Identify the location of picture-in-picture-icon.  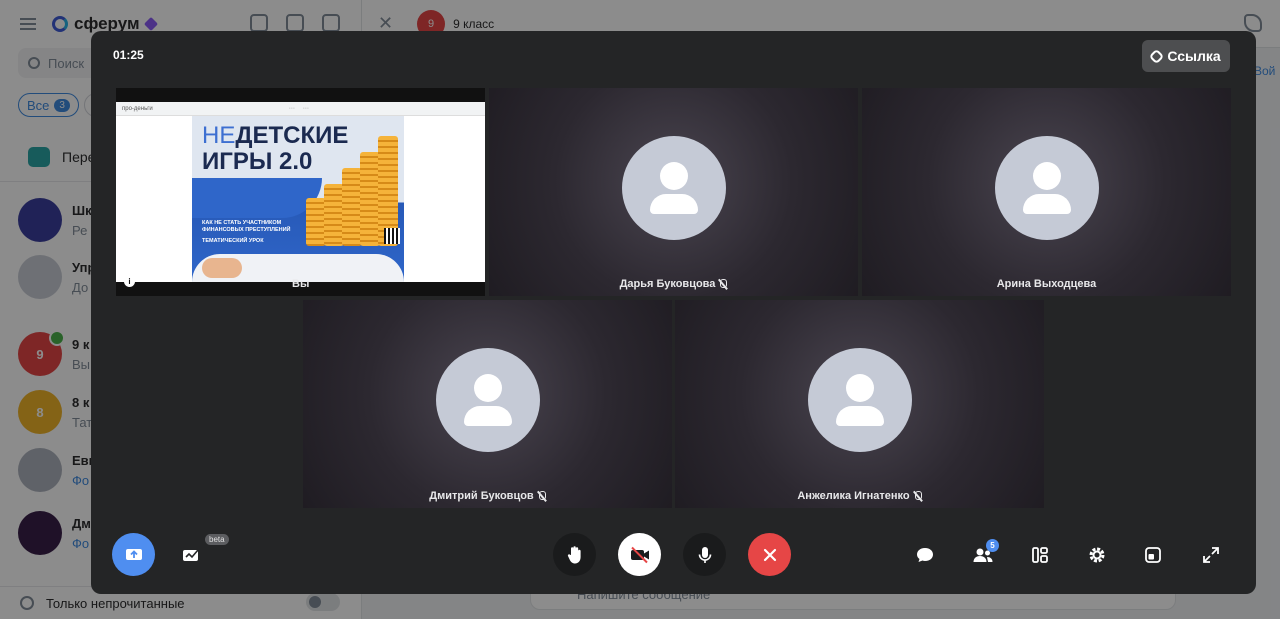
(1153, 555).